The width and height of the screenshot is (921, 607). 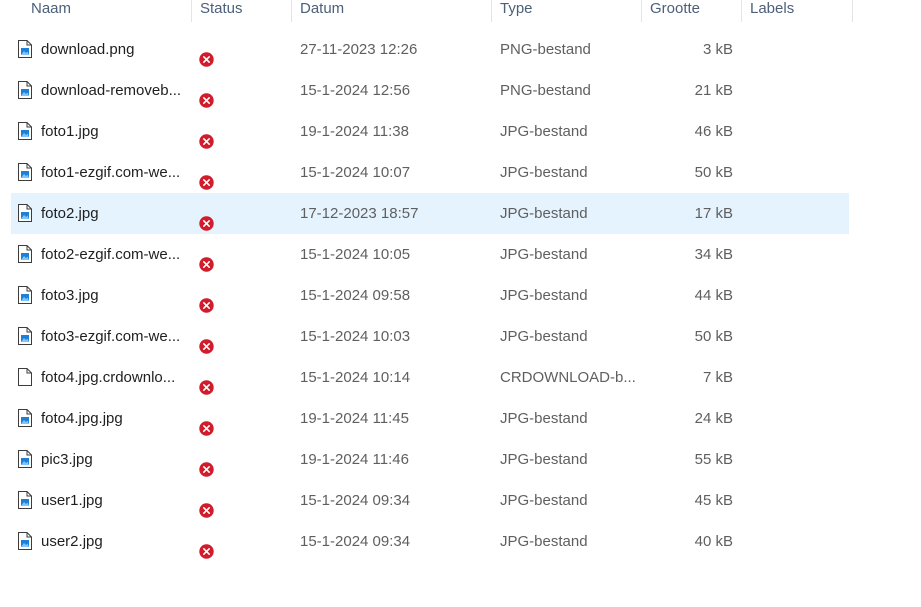 I want to click on file-date: 15-1-2024 10:14, so click(x=355, y=377).